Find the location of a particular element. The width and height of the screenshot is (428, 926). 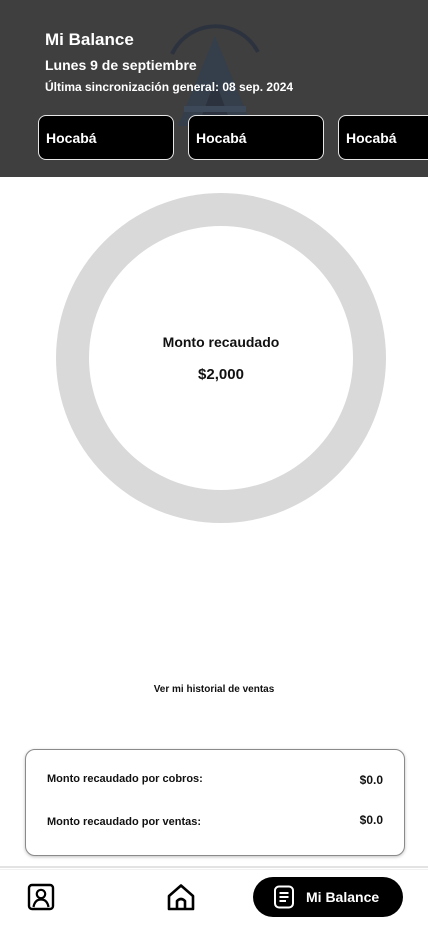

page-title: Mi Balance is located at coordinates (89, 39).